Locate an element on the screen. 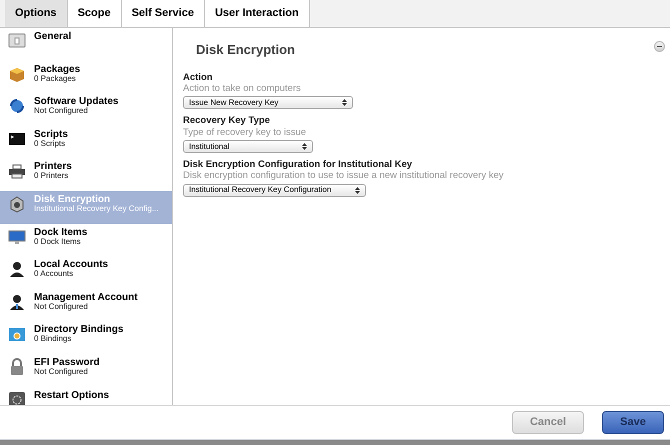  item-subtitle: 0 Packages is located at coordinates (55, 79).